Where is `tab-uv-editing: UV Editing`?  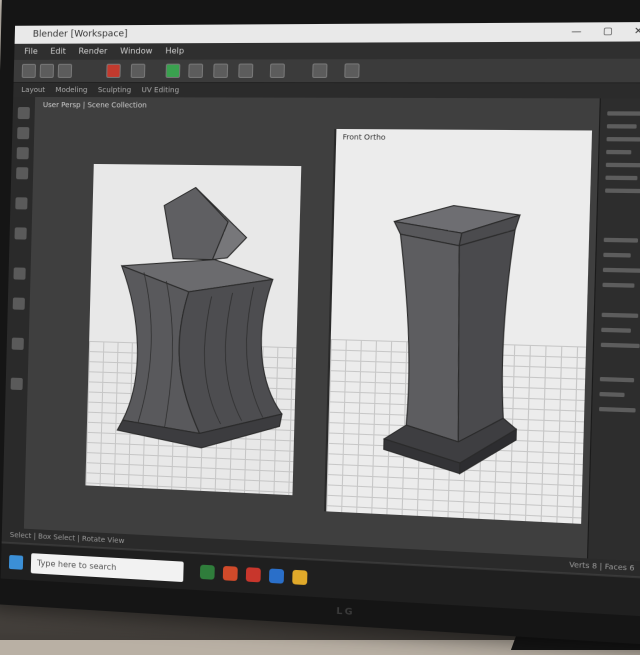 tab-uv-editing: UV Editing is located at coordinates (161, 90).